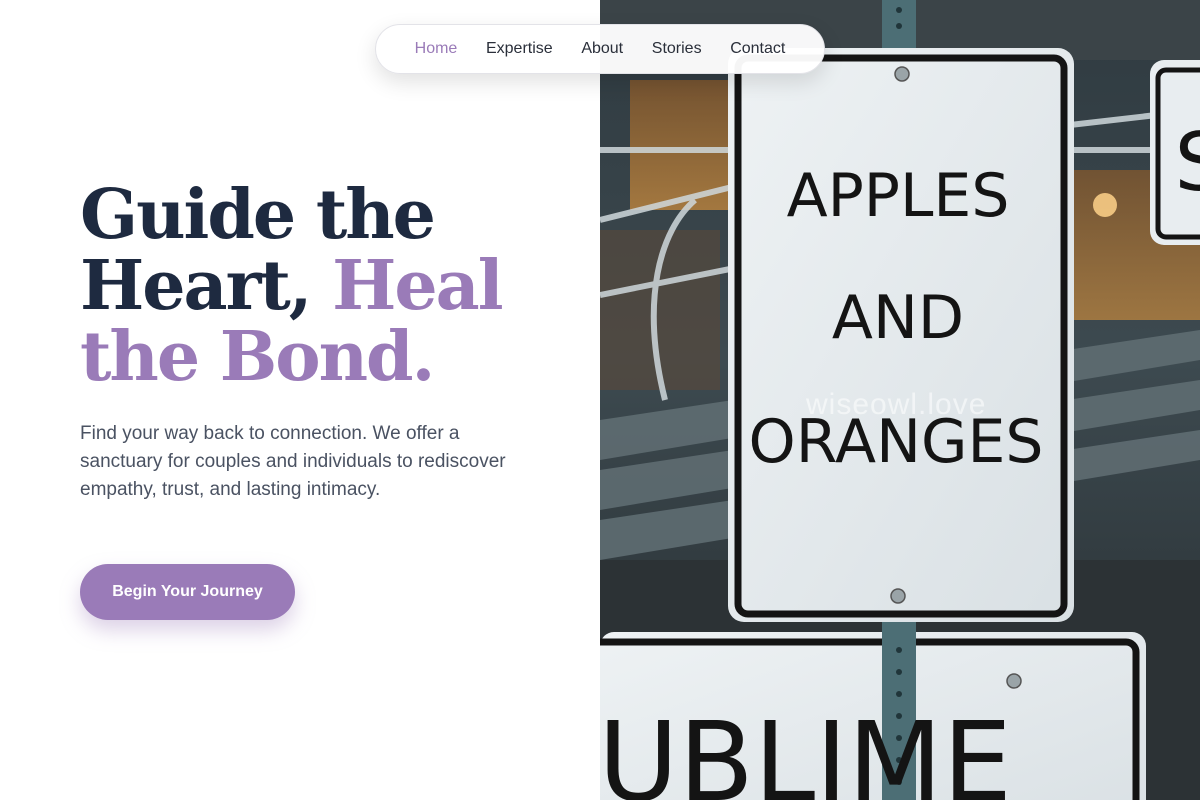  Describe the element at coordinates (206, 286) in the screenshot. I see `headline-line-2-plain: Heart,` at that location.